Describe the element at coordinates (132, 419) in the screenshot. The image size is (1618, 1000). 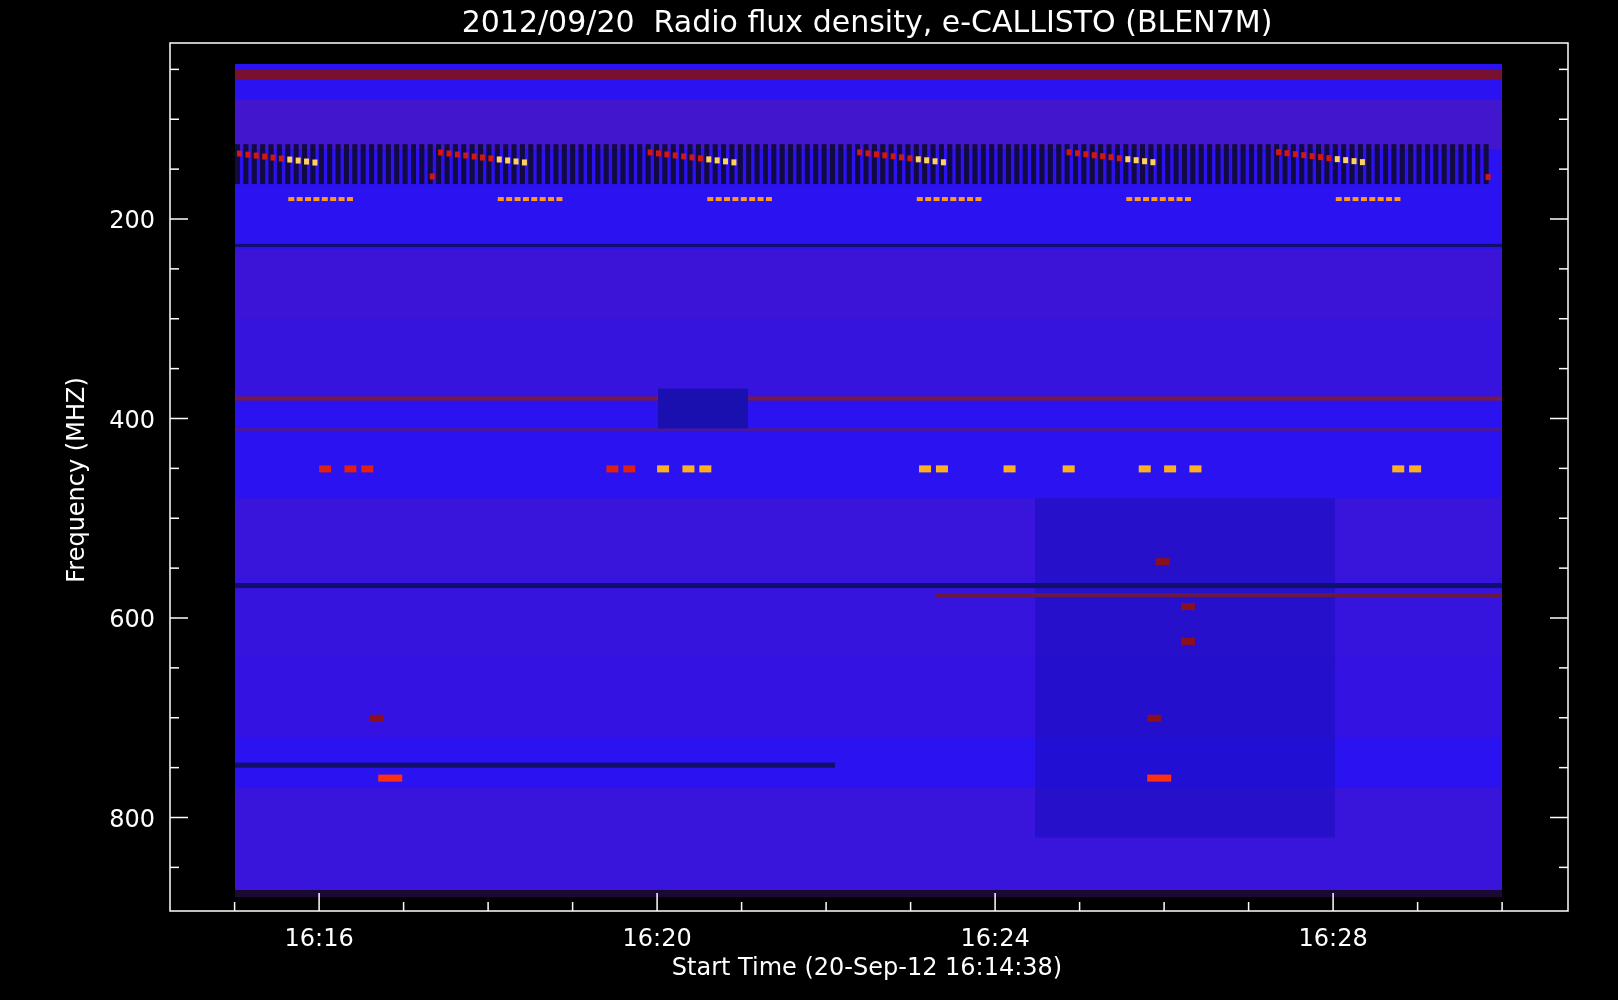
I see `y-tick-label: 400` at that location.